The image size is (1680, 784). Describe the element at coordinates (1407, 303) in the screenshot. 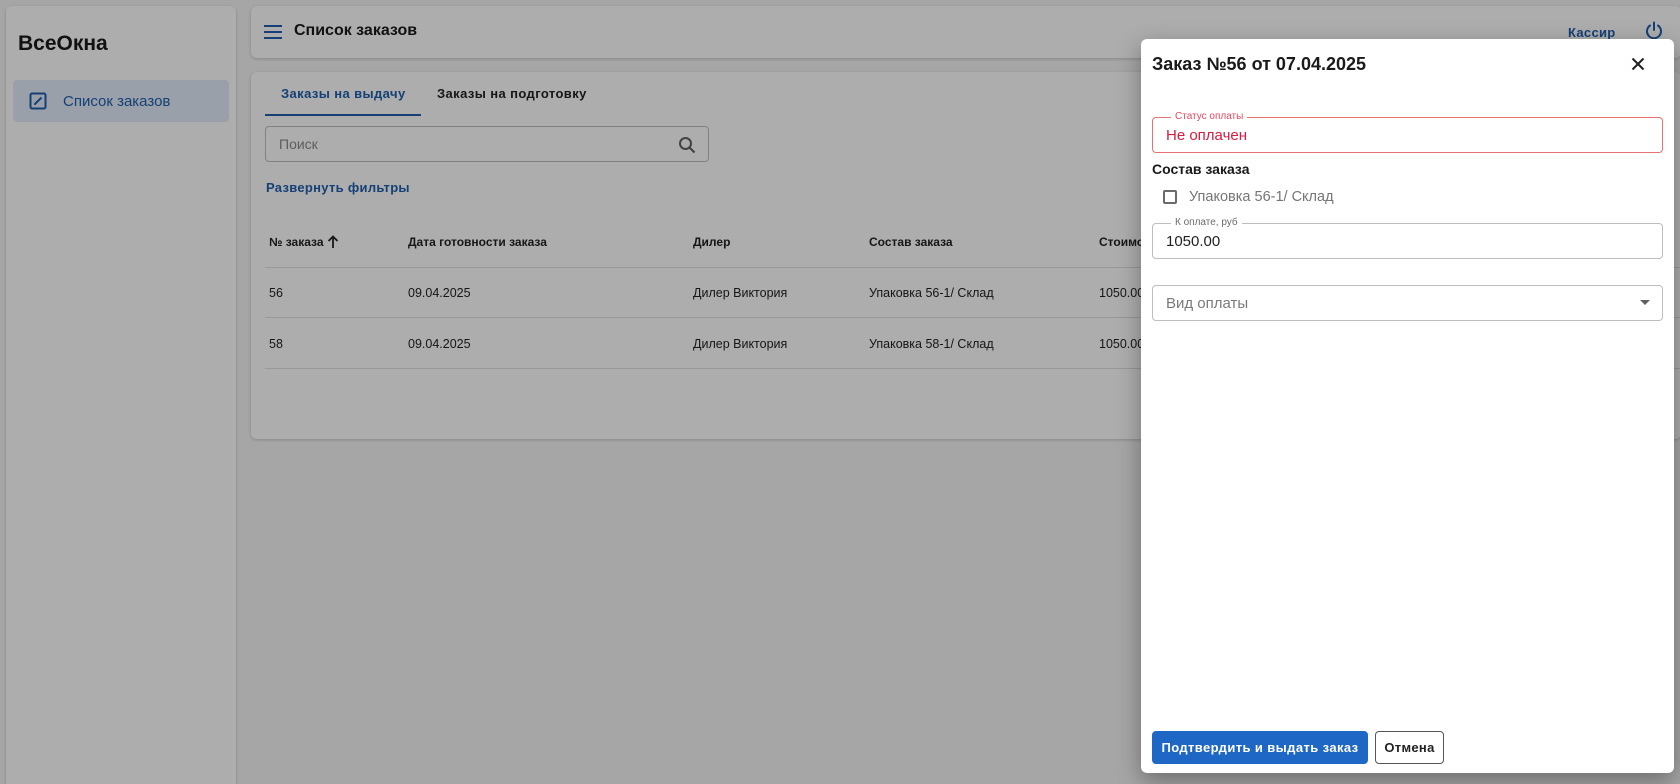

I see `payment-type-select: Вид оплаты` at that location.